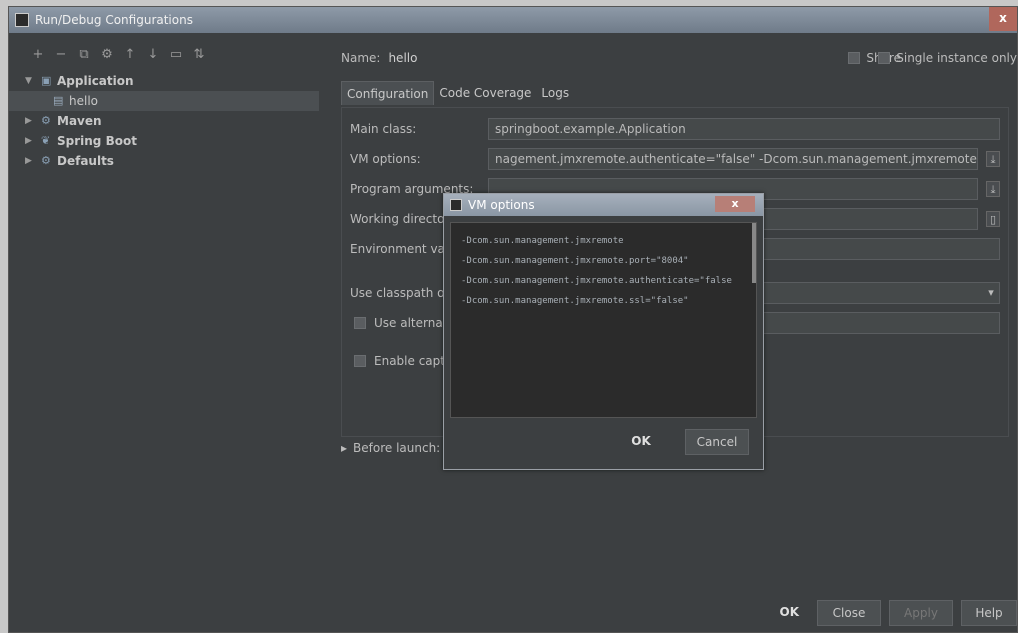  What do you see at coordinates (993, 219) in the screenshot?
I see `browse-folder-icon: ▯` at bounding box center [993, 219].